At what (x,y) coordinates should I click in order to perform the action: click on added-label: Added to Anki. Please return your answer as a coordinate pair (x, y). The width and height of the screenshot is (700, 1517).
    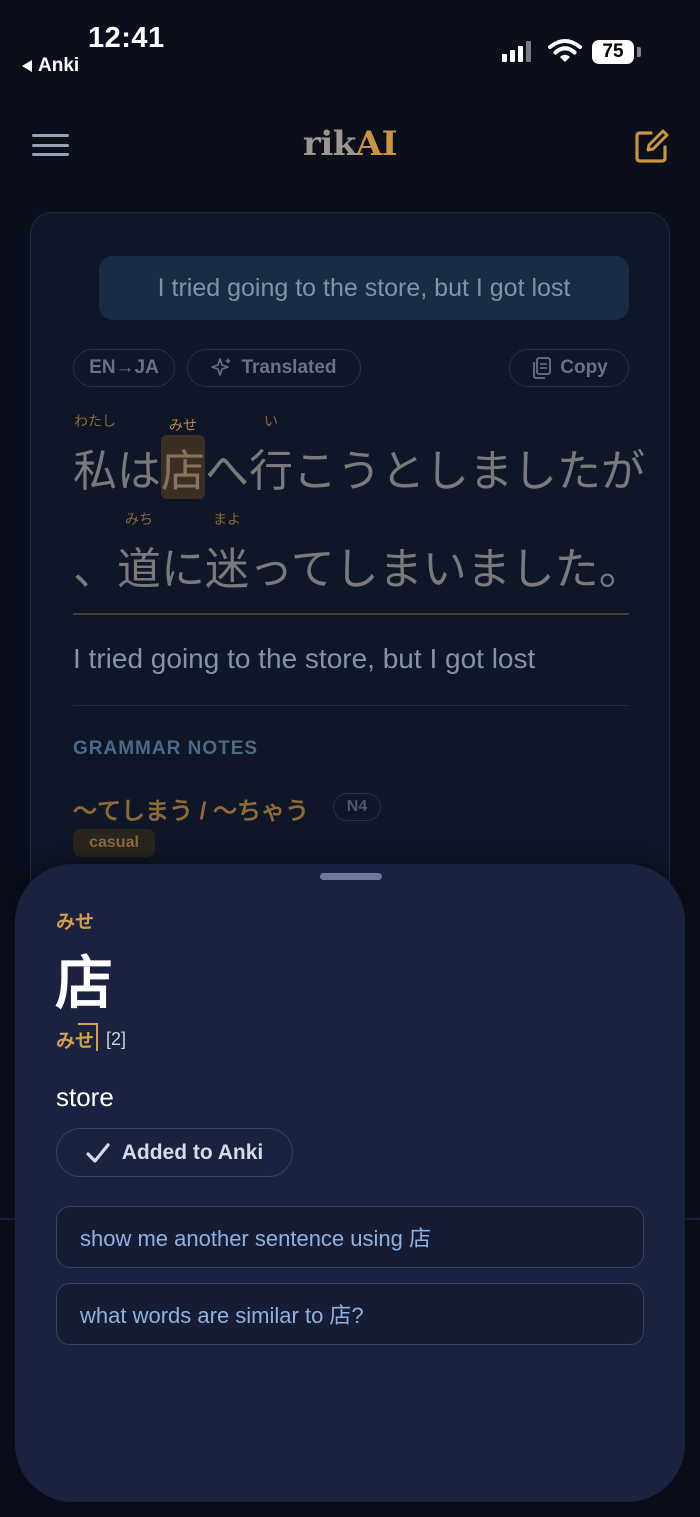
    Looking at the image, I should click on (192, 1152).